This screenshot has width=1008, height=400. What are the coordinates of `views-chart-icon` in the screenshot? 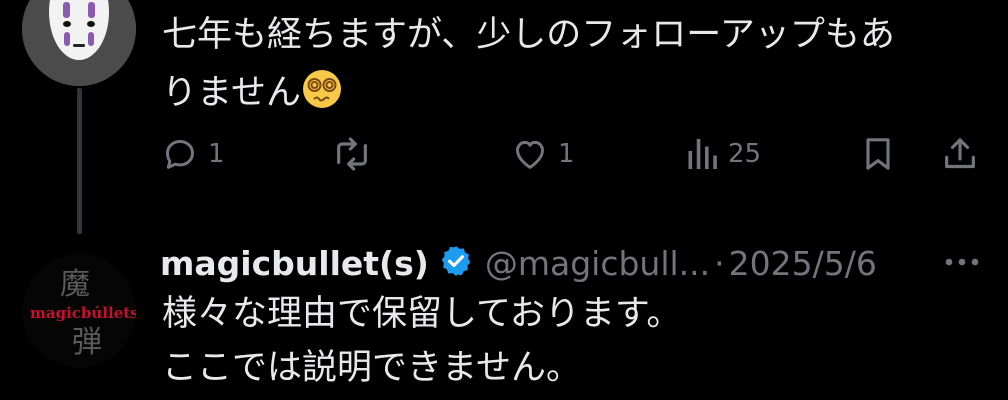 It's located at (702, 154).